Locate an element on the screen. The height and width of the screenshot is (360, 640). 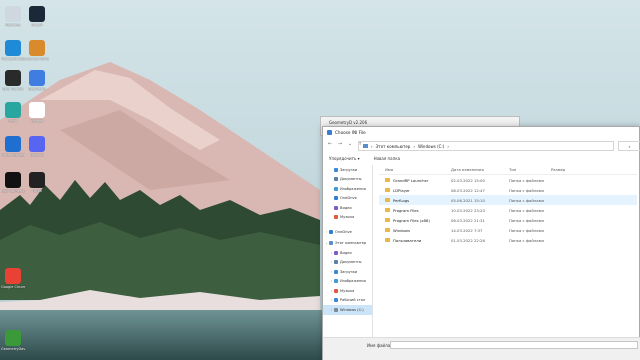
desktop-shortcut: Geometry is located at coordinates (37, 80).